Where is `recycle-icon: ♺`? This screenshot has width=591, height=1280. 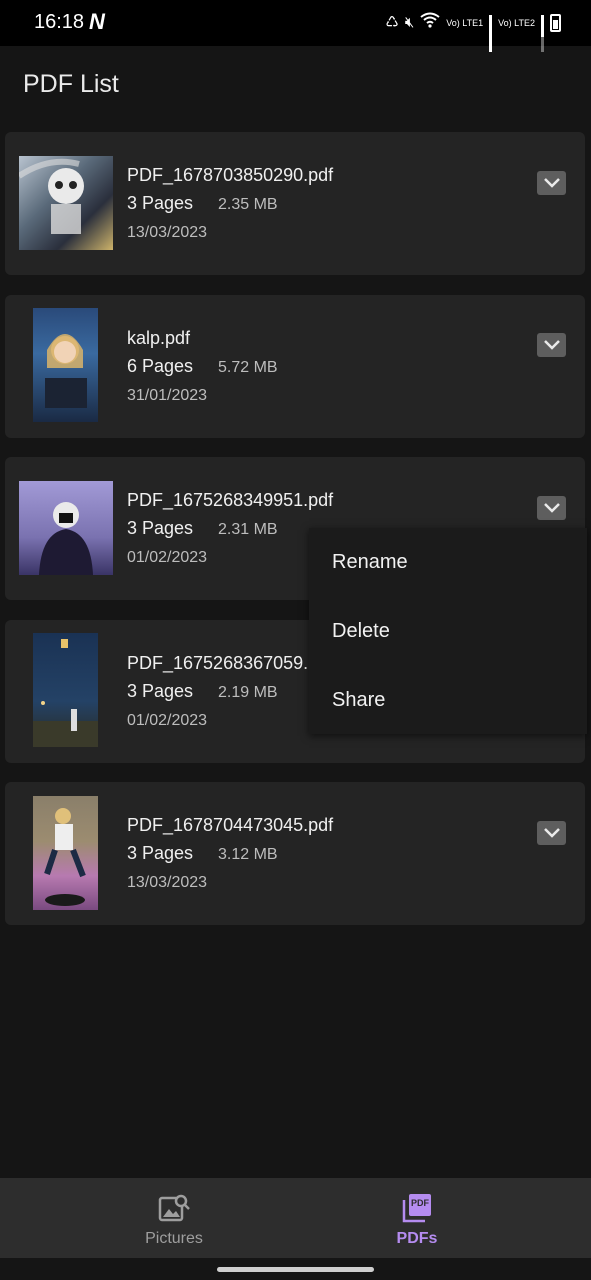 recycle-icon: ♺ is located at coordinates (392, 22).